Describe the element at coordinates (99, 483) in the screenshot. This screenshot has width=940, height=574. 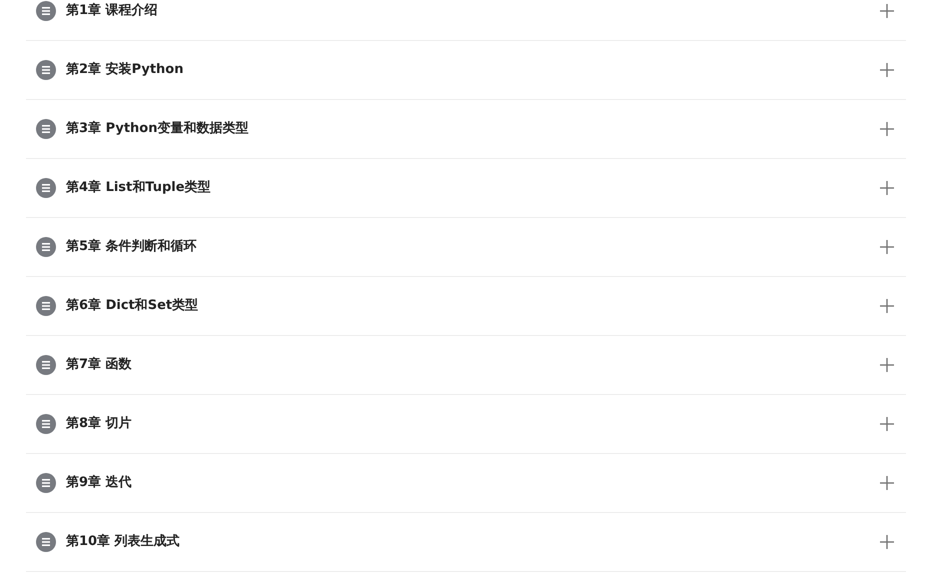
I see `chapter-title: 第9章 迭代` at that location.